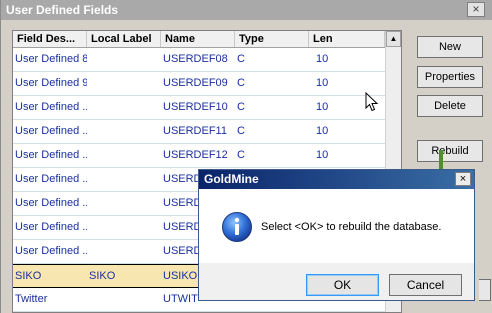  I want to click on table-row: User Defined ... USERDEF10 C 10, so click(199, 108).